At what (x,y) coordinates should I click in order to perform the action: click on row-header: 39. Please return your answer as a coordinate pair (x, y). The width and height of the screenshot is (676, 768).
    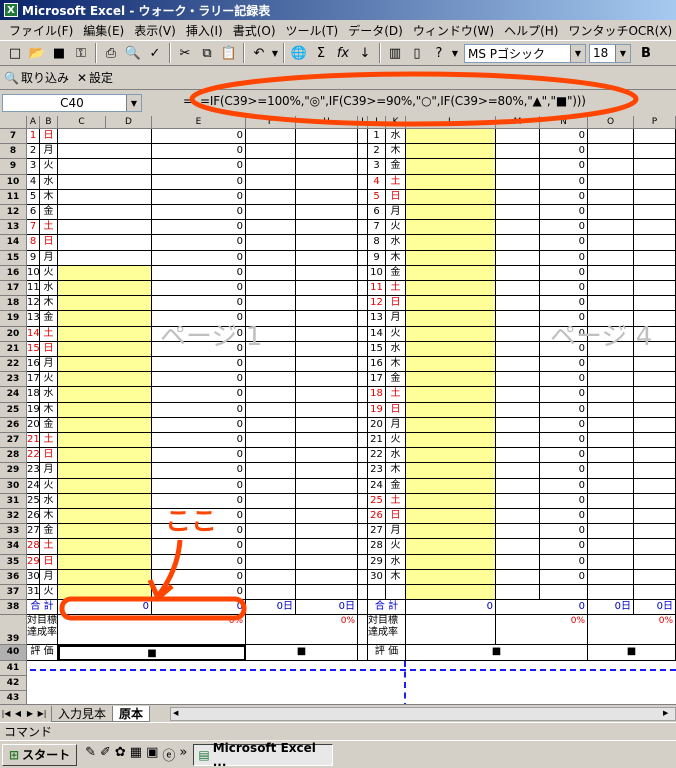
    Looking at the image, I should click on (13, 630).